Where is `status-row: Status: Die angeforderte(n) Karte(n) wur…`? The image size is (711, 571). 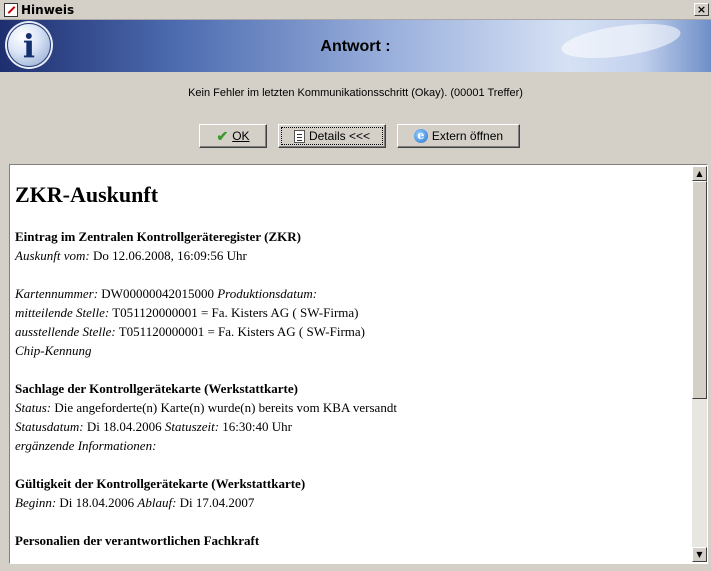
status-row: Status: Die angeforderte(n) Karte(n) wur… is located at coordinates (206, 407).